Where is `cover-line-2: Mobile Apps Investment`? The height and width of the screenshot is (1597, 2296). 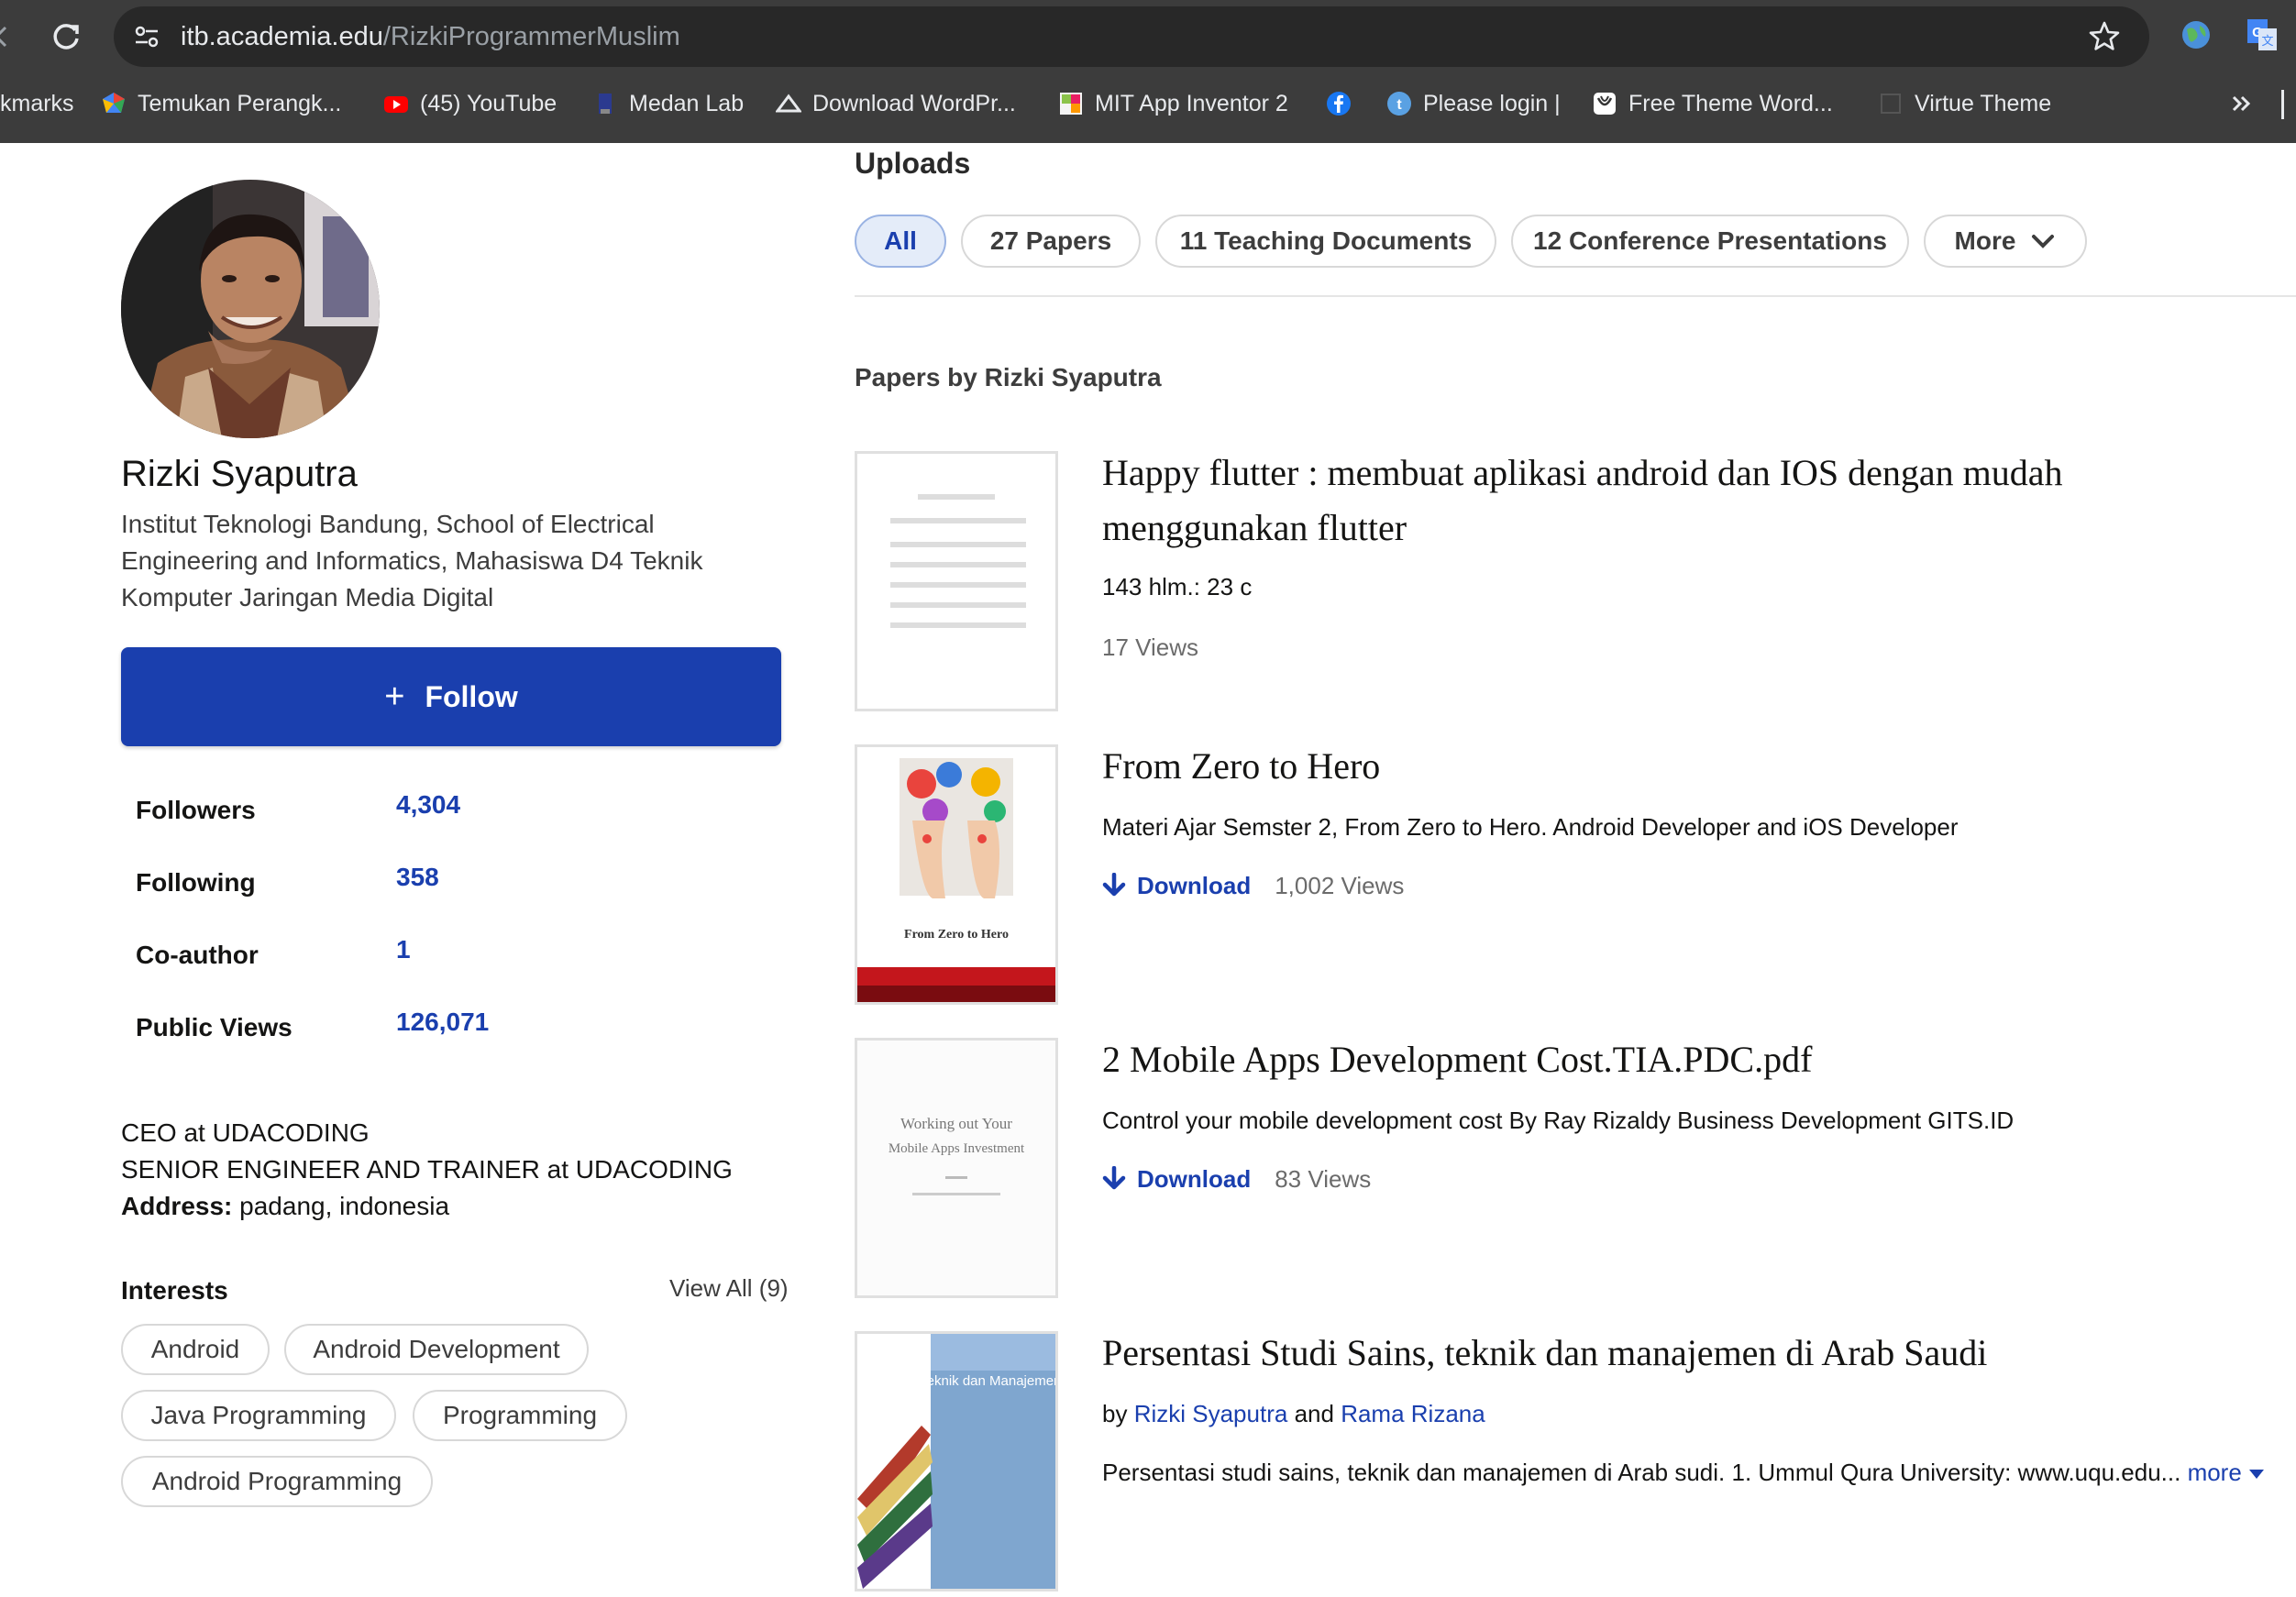 cover-line-2: Mobile Apps Investment is located at coordinates (957, 1148).